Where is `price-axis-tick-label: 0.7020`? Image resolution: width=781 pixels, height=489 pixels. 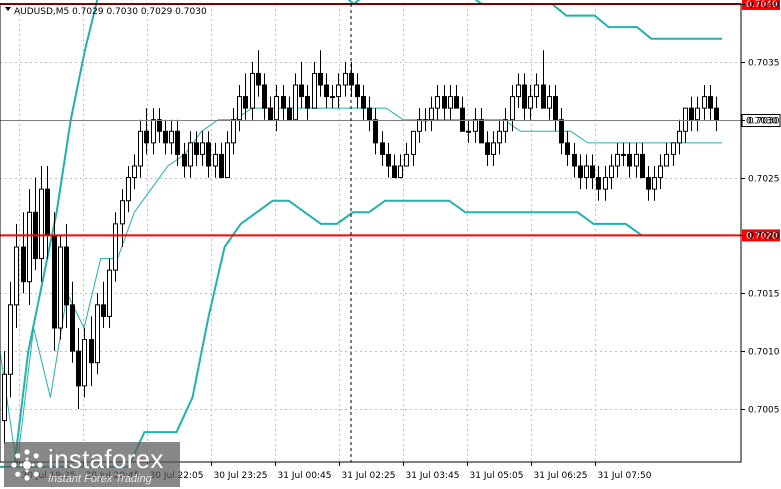
price-axis-tick-label: 0.7020 is located at coordinates (764, 237).